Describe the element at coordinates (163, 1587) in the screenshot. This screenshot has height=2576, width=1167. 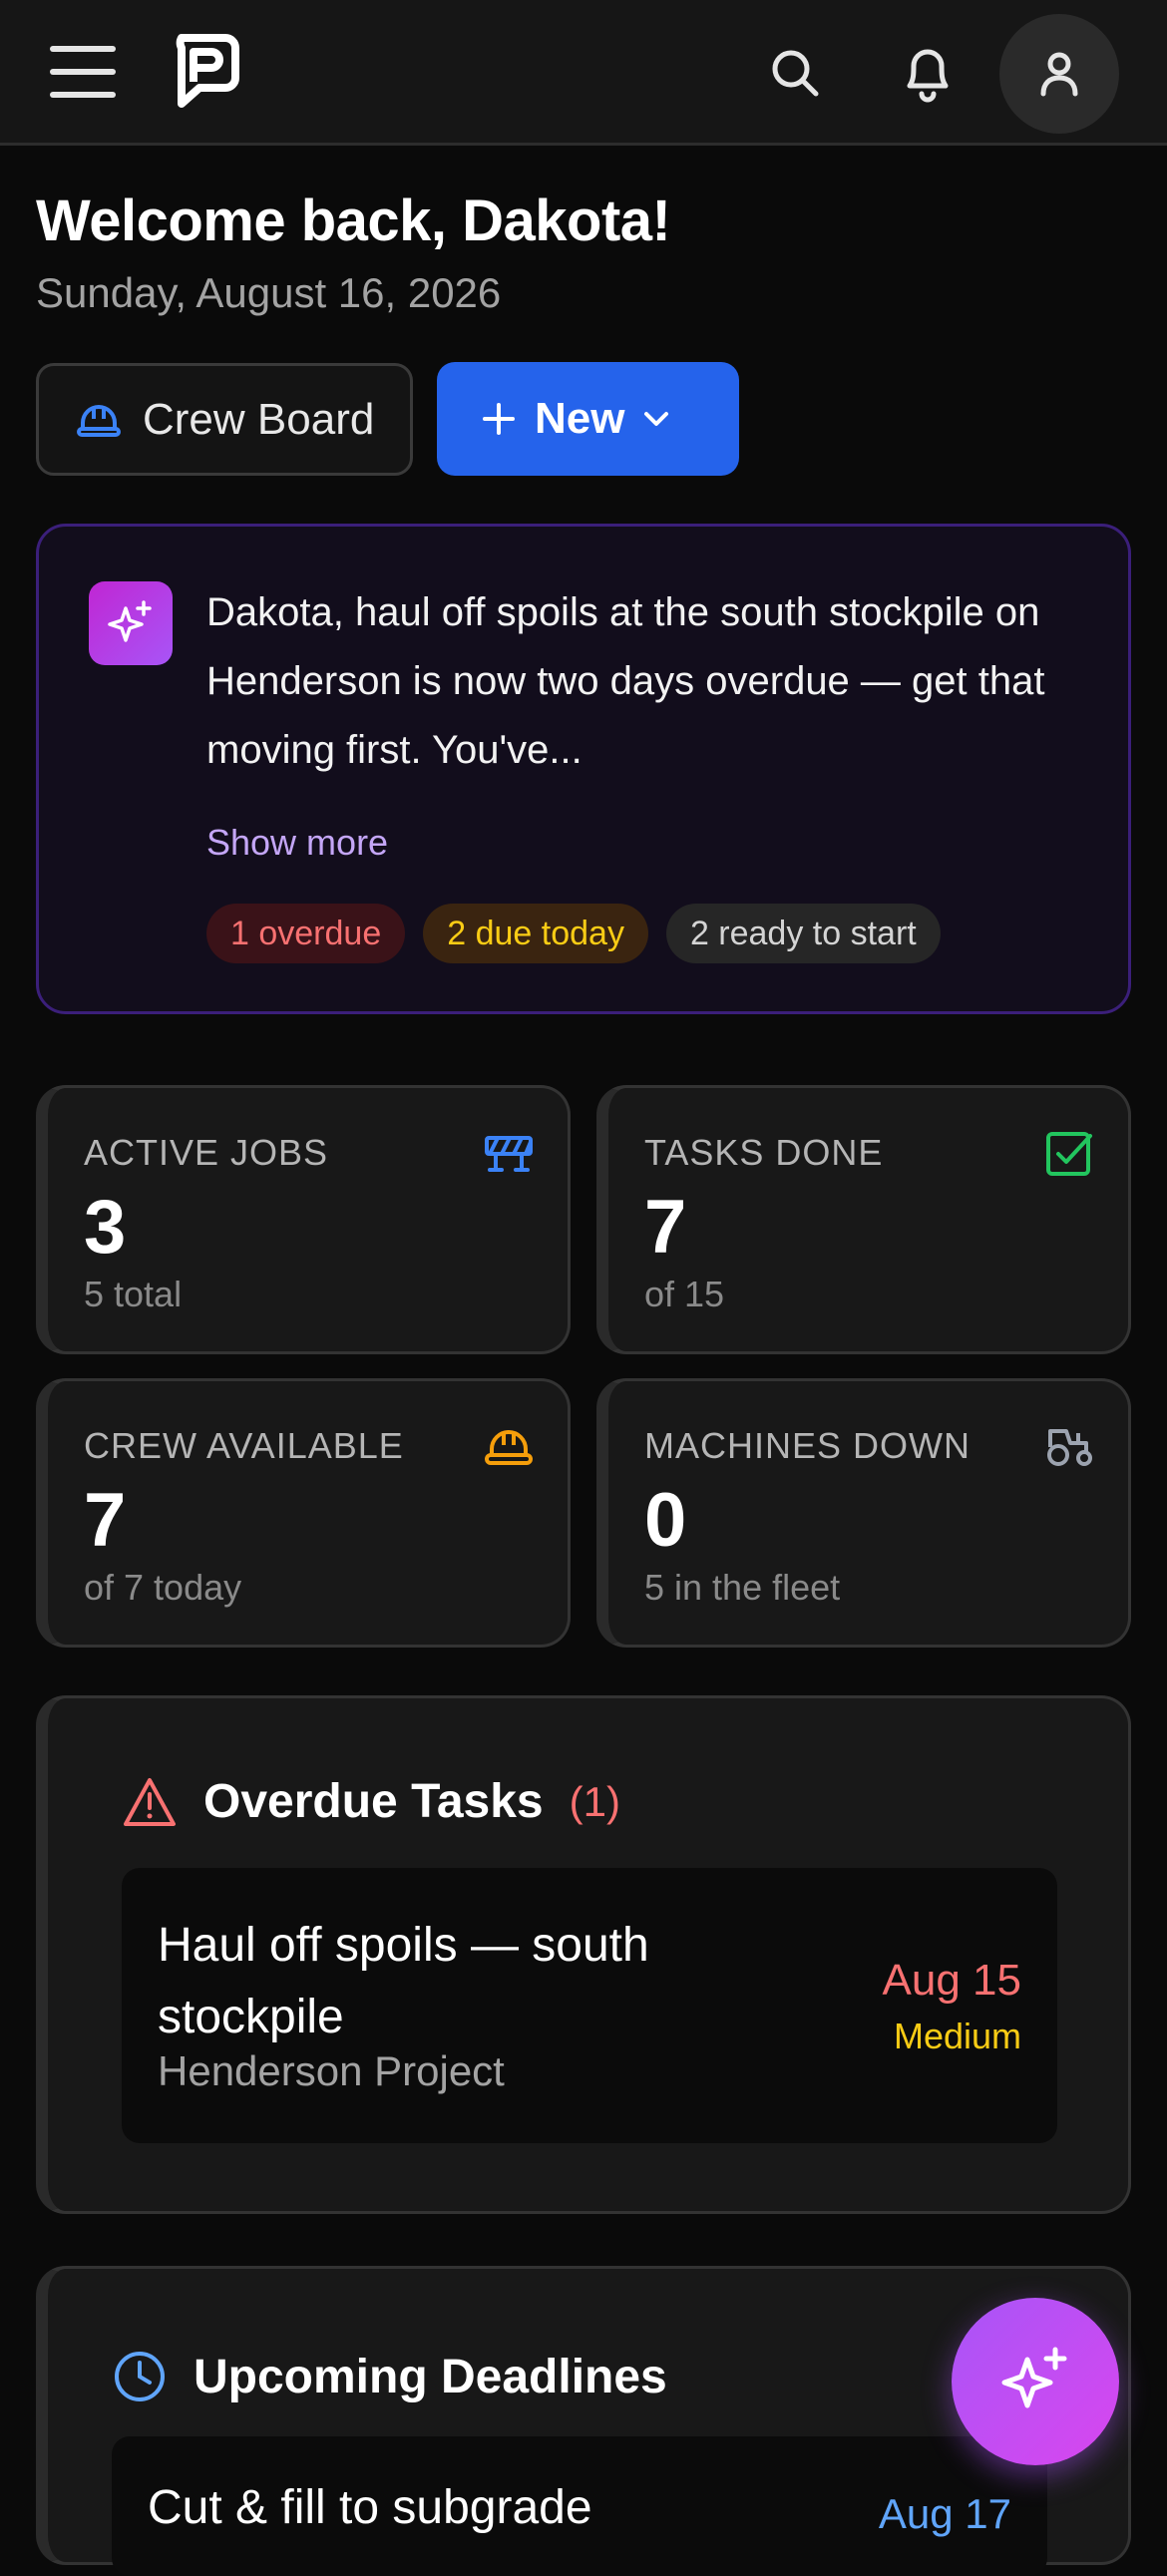
I see `stat-sub: of 7 today` at that location.